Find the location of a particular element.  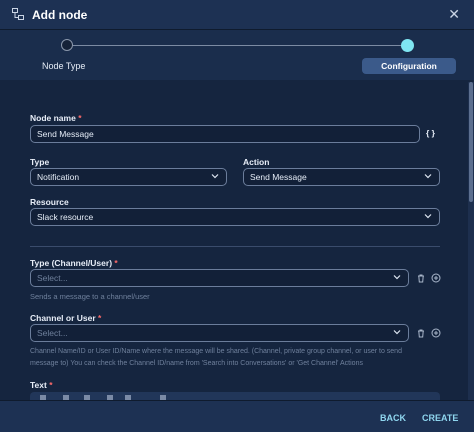

expression-icon: { } is located at coordinates (430, 133).